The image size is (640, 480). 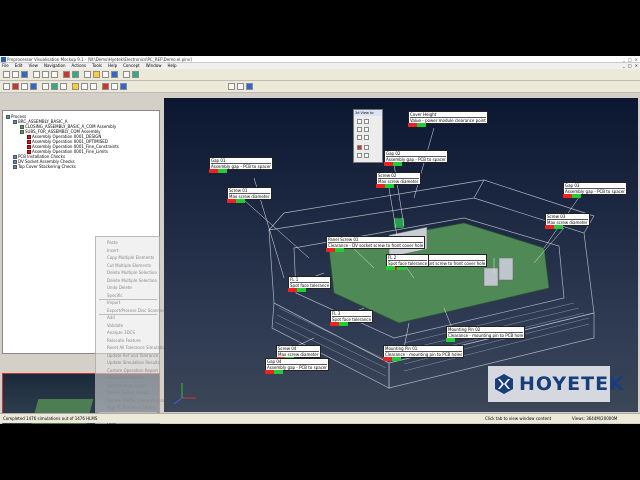 What do you see at coordinates (249, 86) in the screenshot?
I see `view-iso-icon` at bounding box center [249, 86].